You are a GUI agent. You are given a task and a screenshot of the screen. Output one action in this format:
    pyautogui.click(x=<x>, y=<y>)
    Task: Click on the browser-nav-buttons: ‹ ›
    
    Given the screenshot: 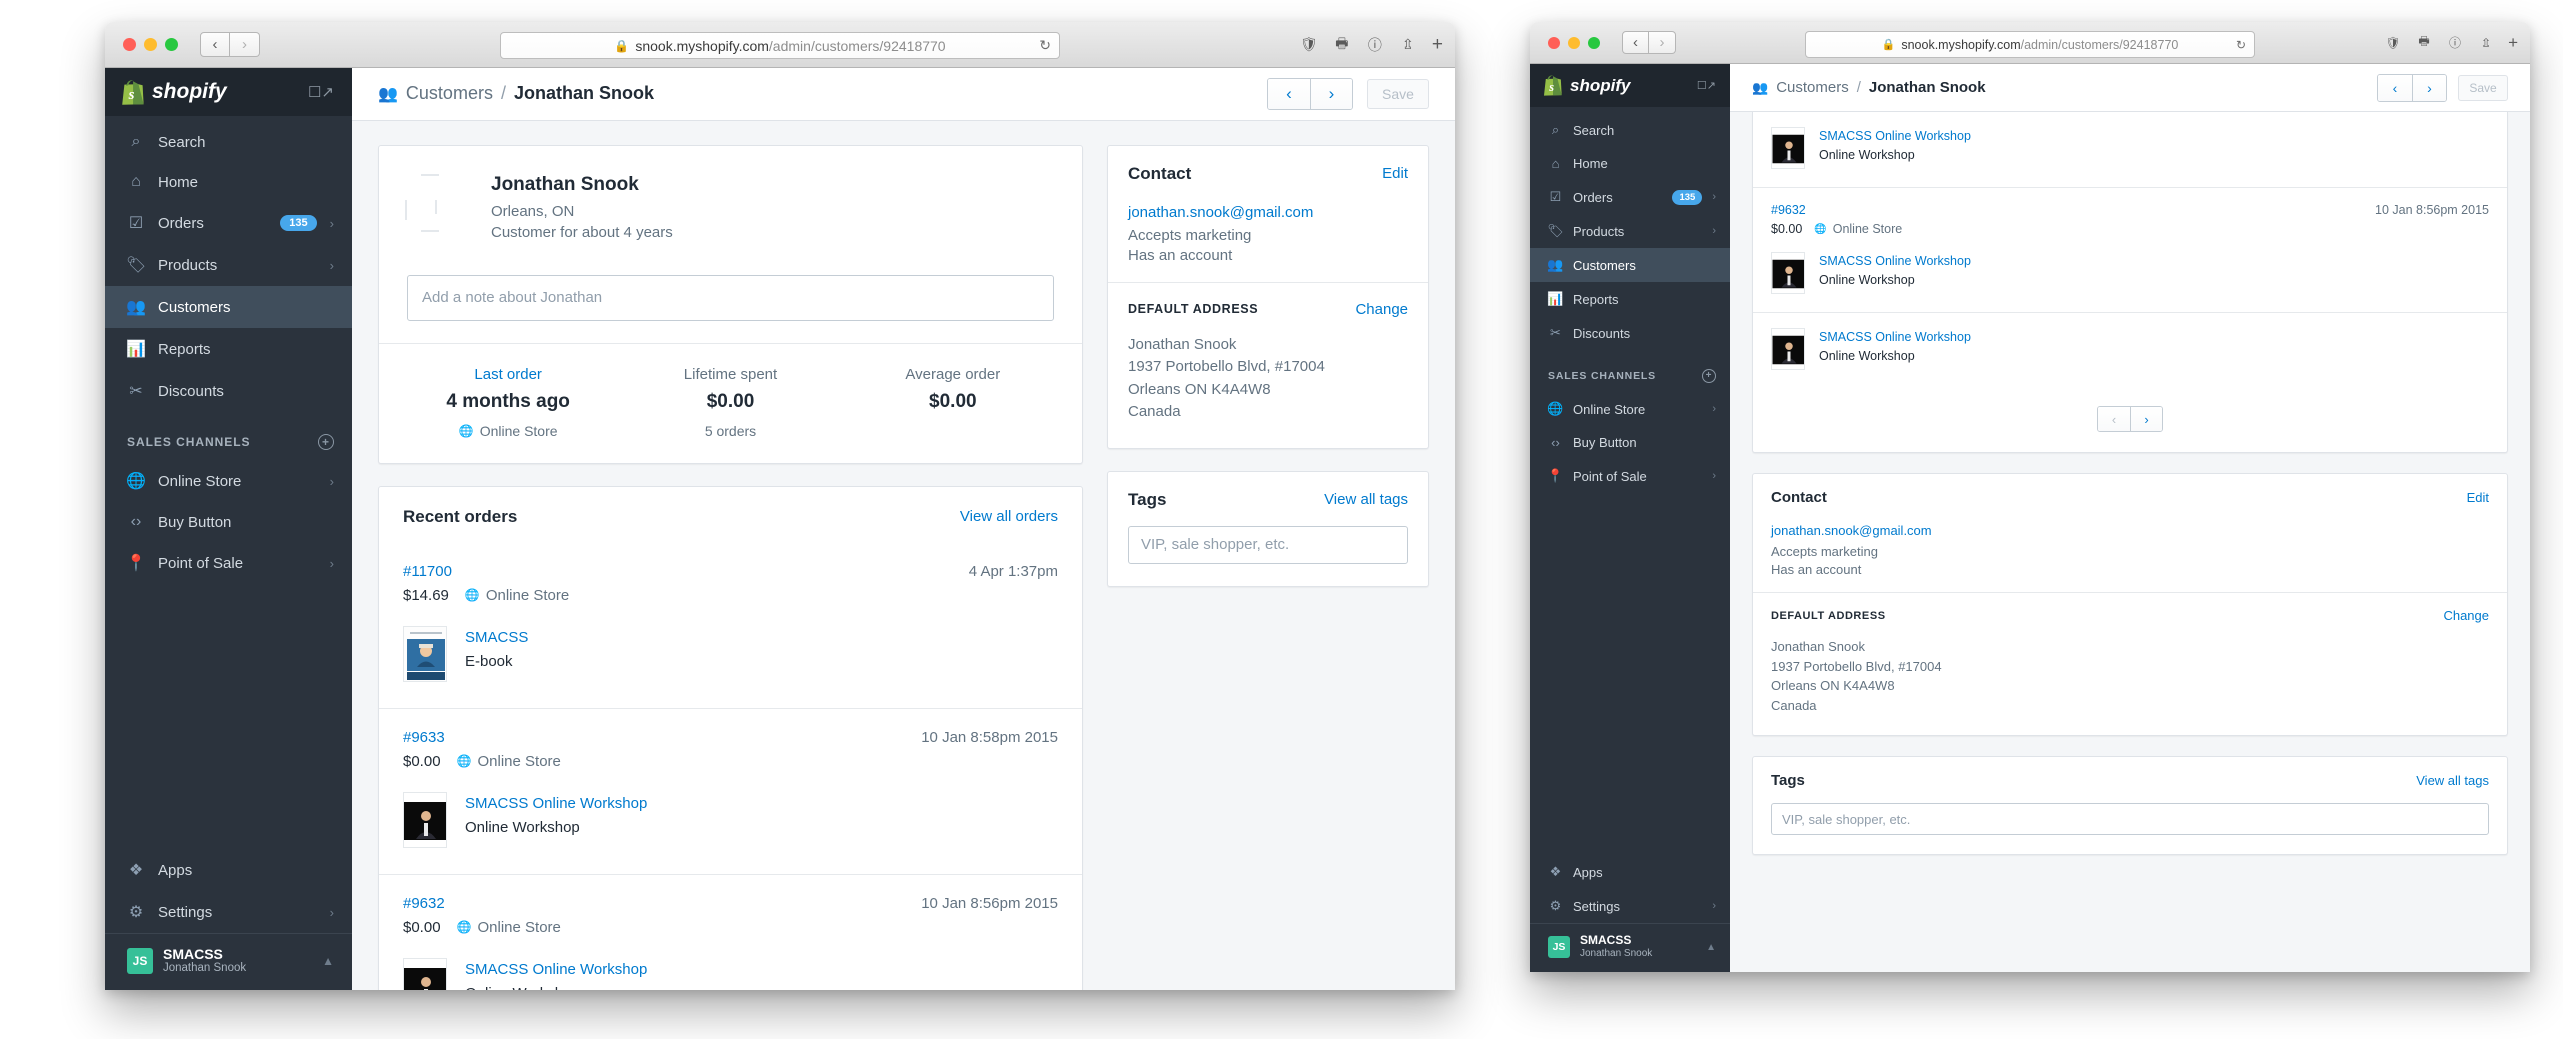 What is the action you would take?
    pyautogui.click(x=230, y=44)
    